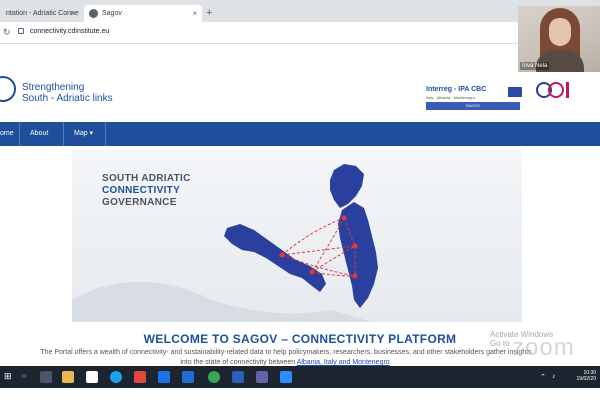 This screenshot has width=600, height=400. I want to click on interreg-project-label: SAGOV, so click(473, 106).